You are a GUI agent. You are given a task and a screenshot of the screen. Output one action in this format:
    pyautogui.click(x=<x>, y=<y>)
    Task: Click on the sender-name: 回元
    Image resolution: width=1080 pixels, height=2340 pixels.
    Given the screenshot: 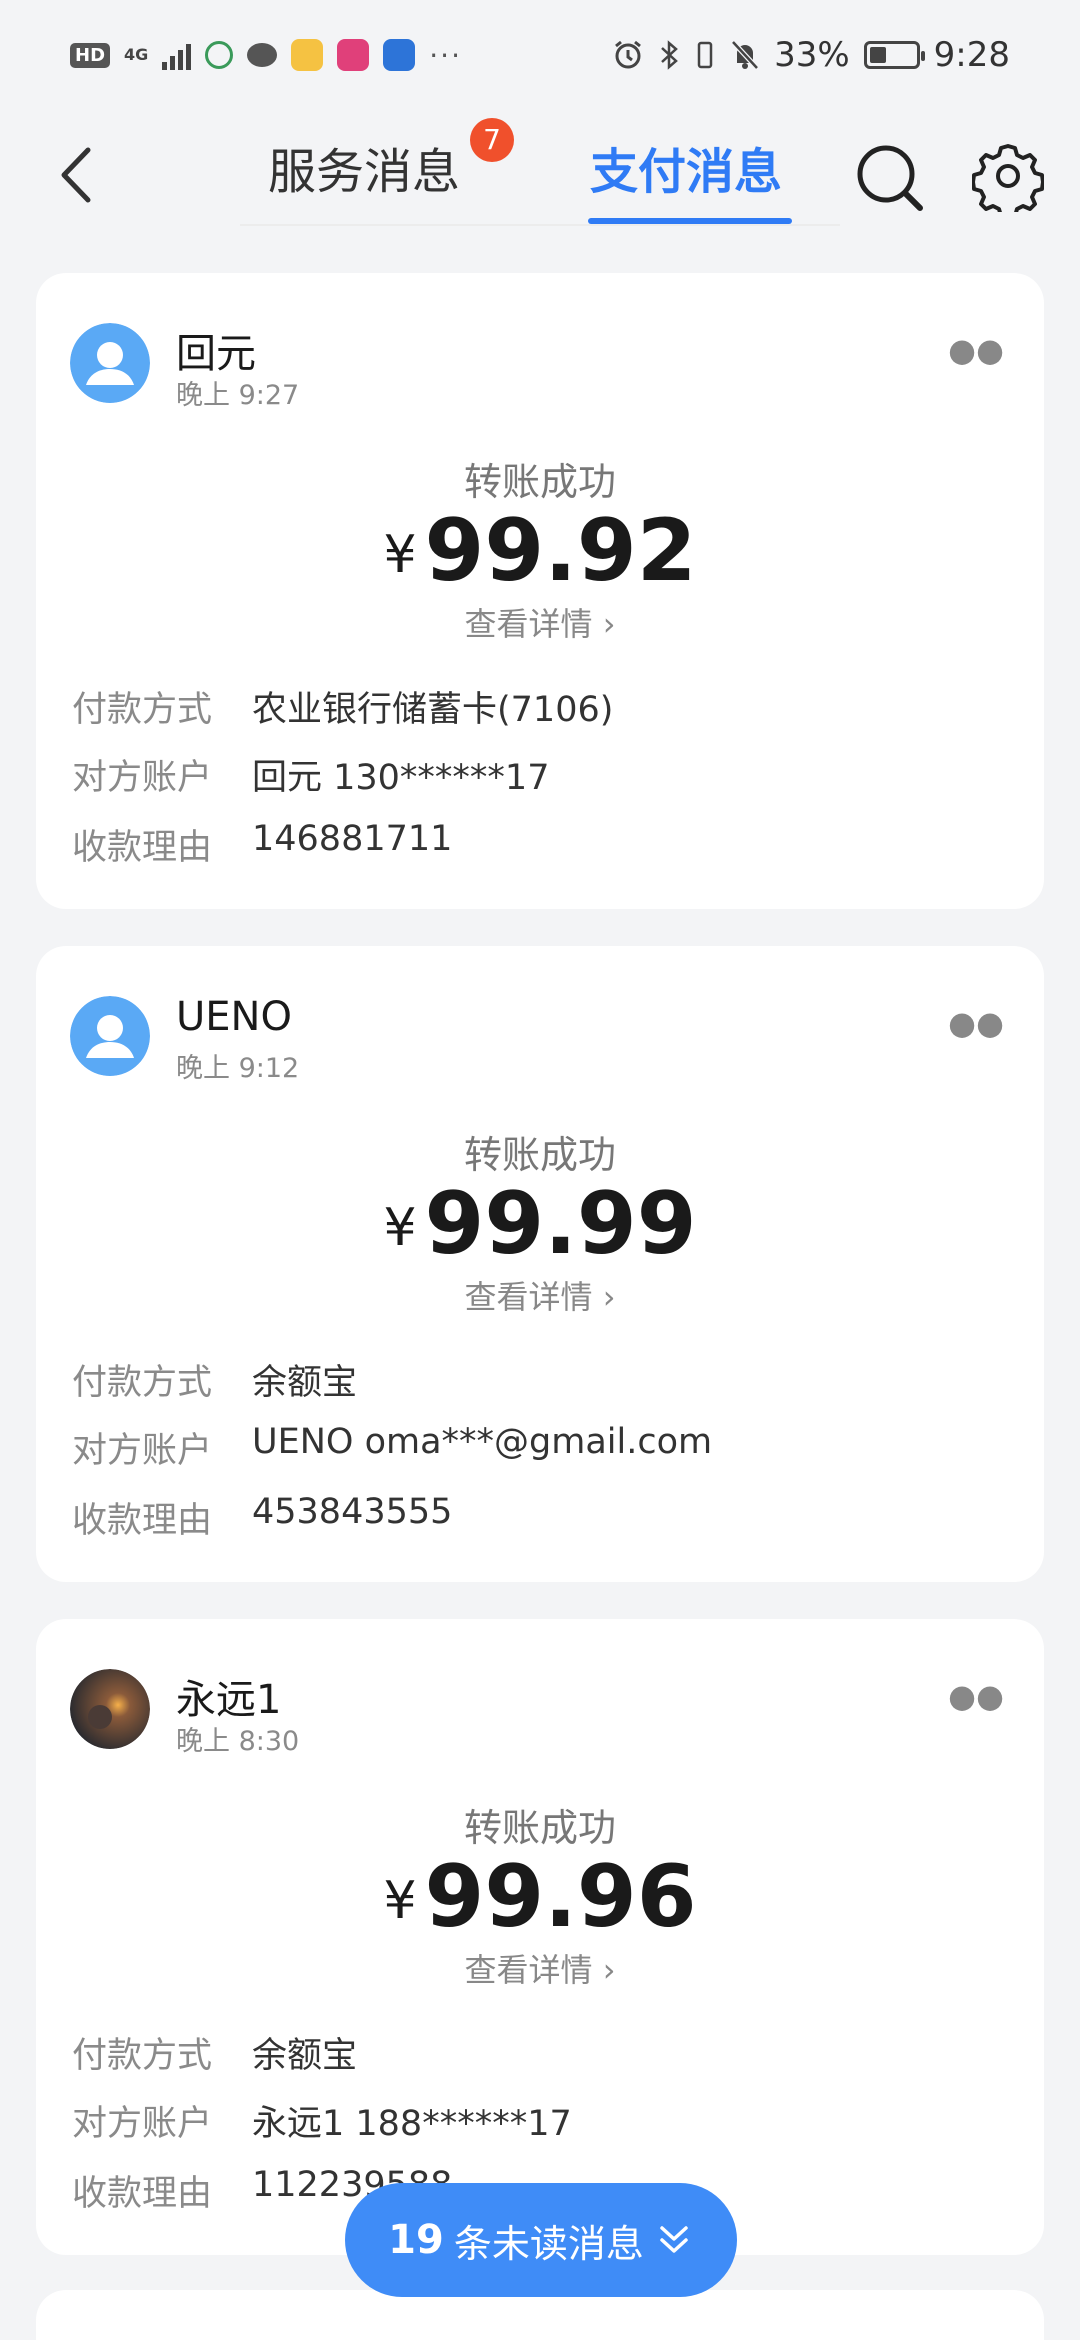 What is the action you would take?
    pyautogui.click(x=216, y=354)
    